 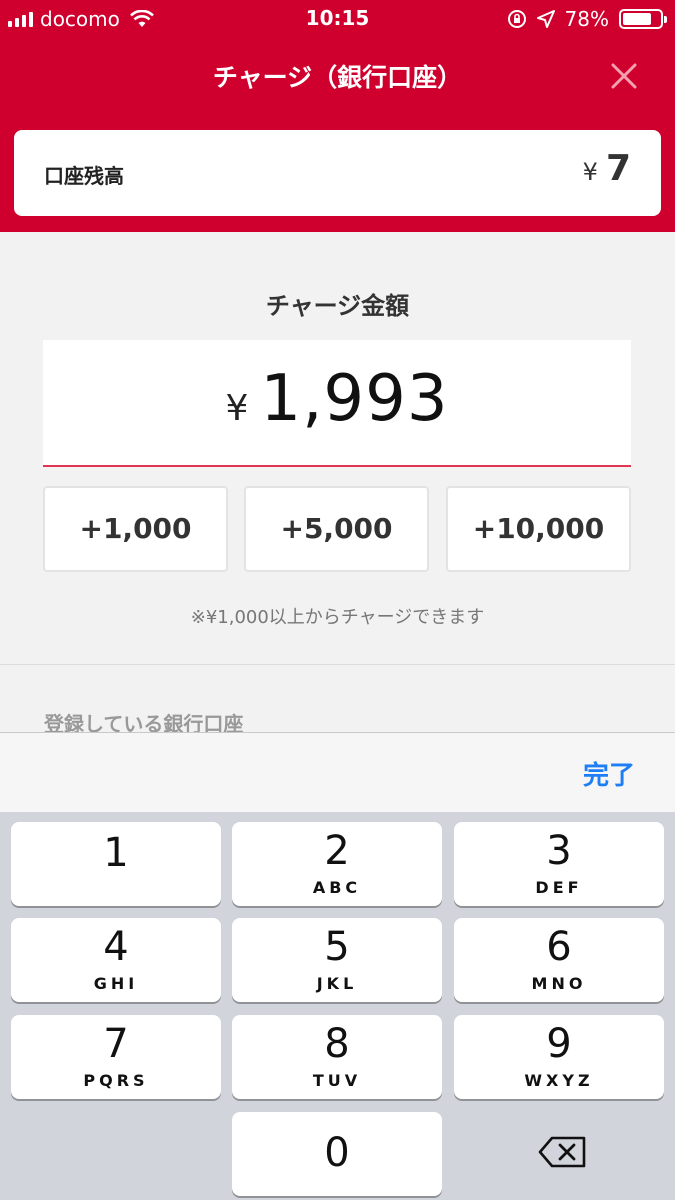 What do you see at coordinates (337, 947) in the screenshot?
I see `key-digit: 5` at bounding box center [337, 947].